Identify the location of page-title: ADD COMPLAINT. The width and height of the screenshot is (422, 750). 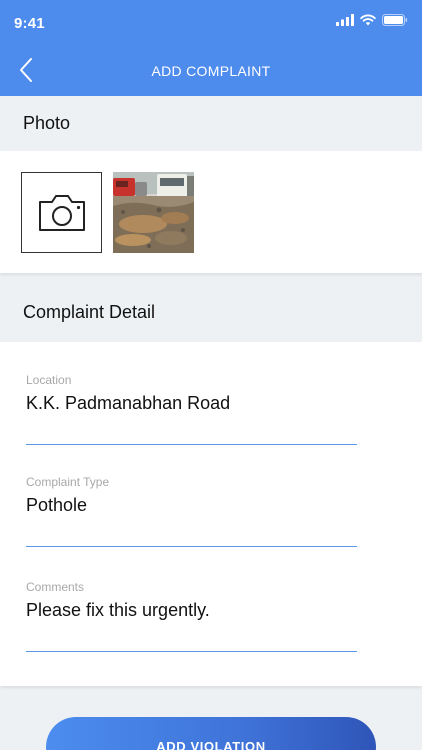
(211, 71).